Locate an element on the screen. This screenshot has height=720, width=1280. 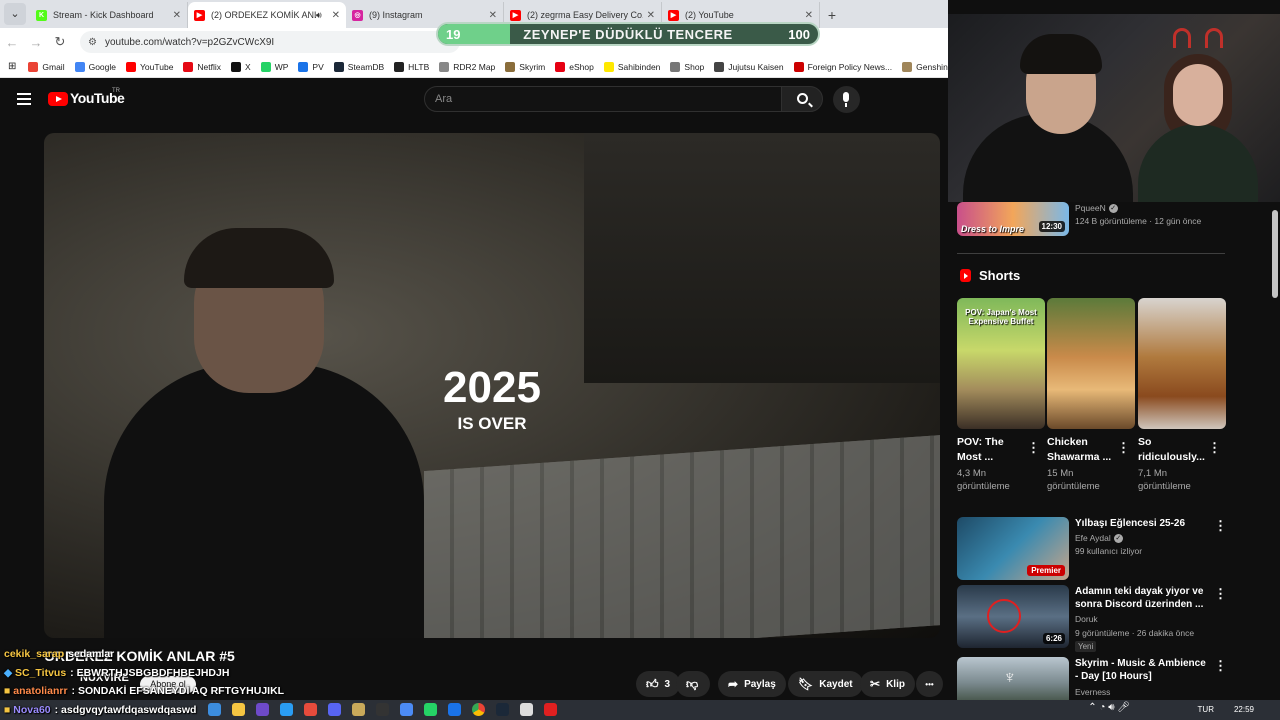
bookmark-item: eShop is located at coordinates (574, 66).